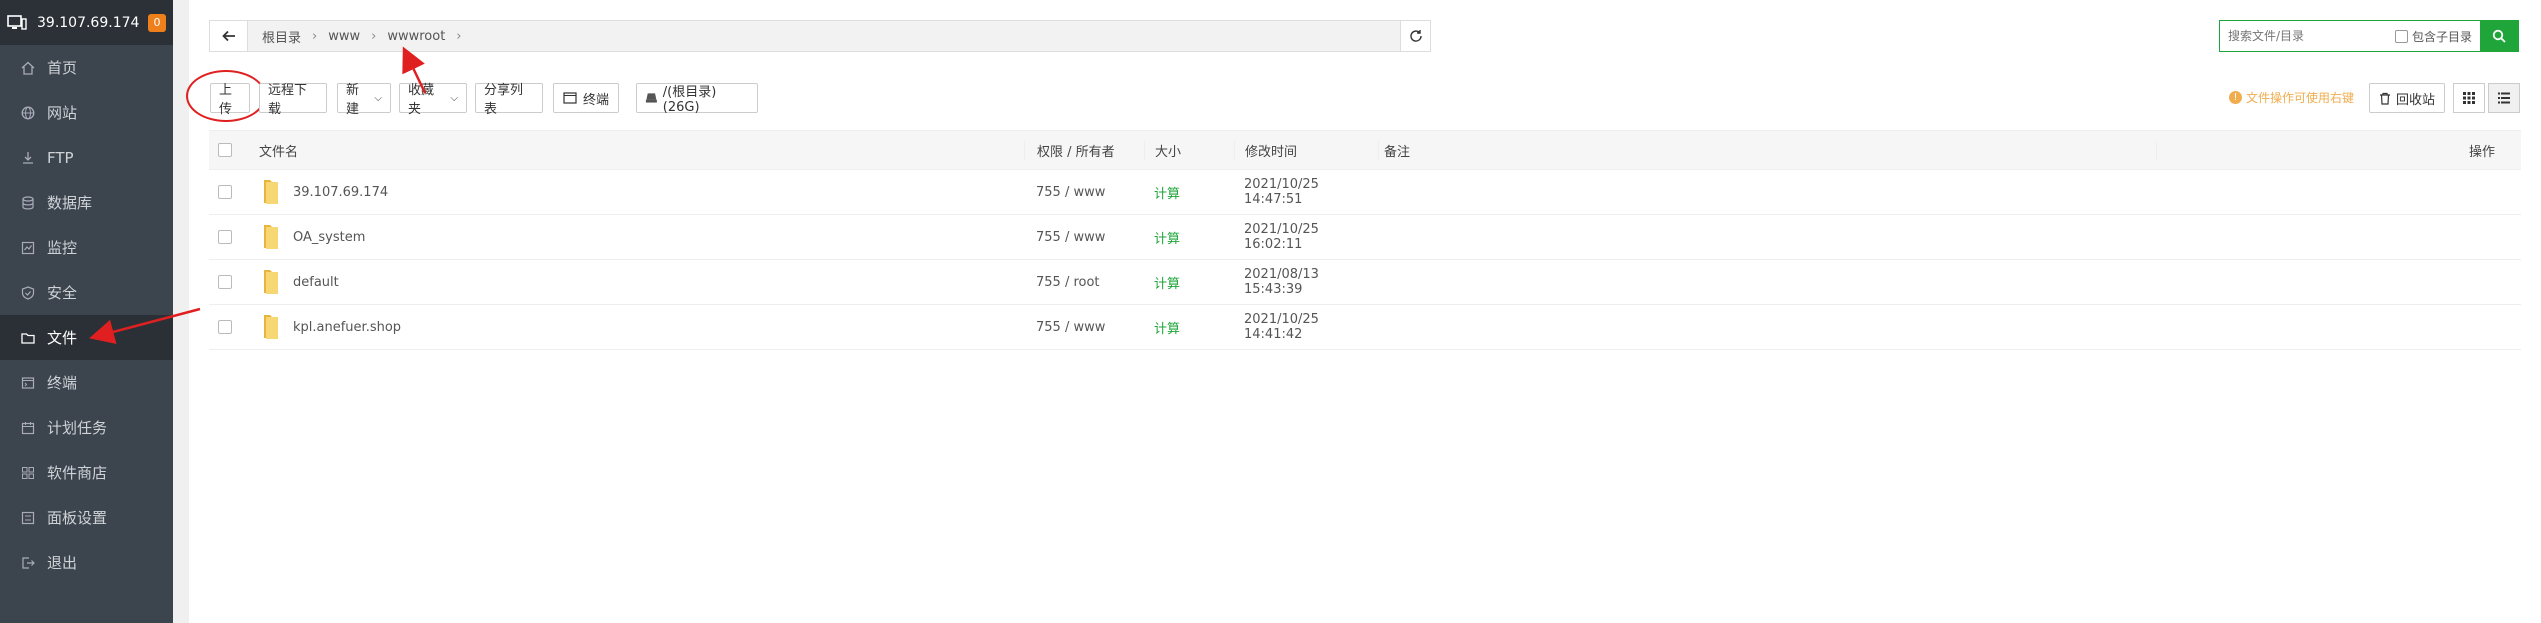  What do you see at coordinates (2401, 36) in the screenshot?
I see `include-subdir-checkbox` at bounding box center [2401, 36].